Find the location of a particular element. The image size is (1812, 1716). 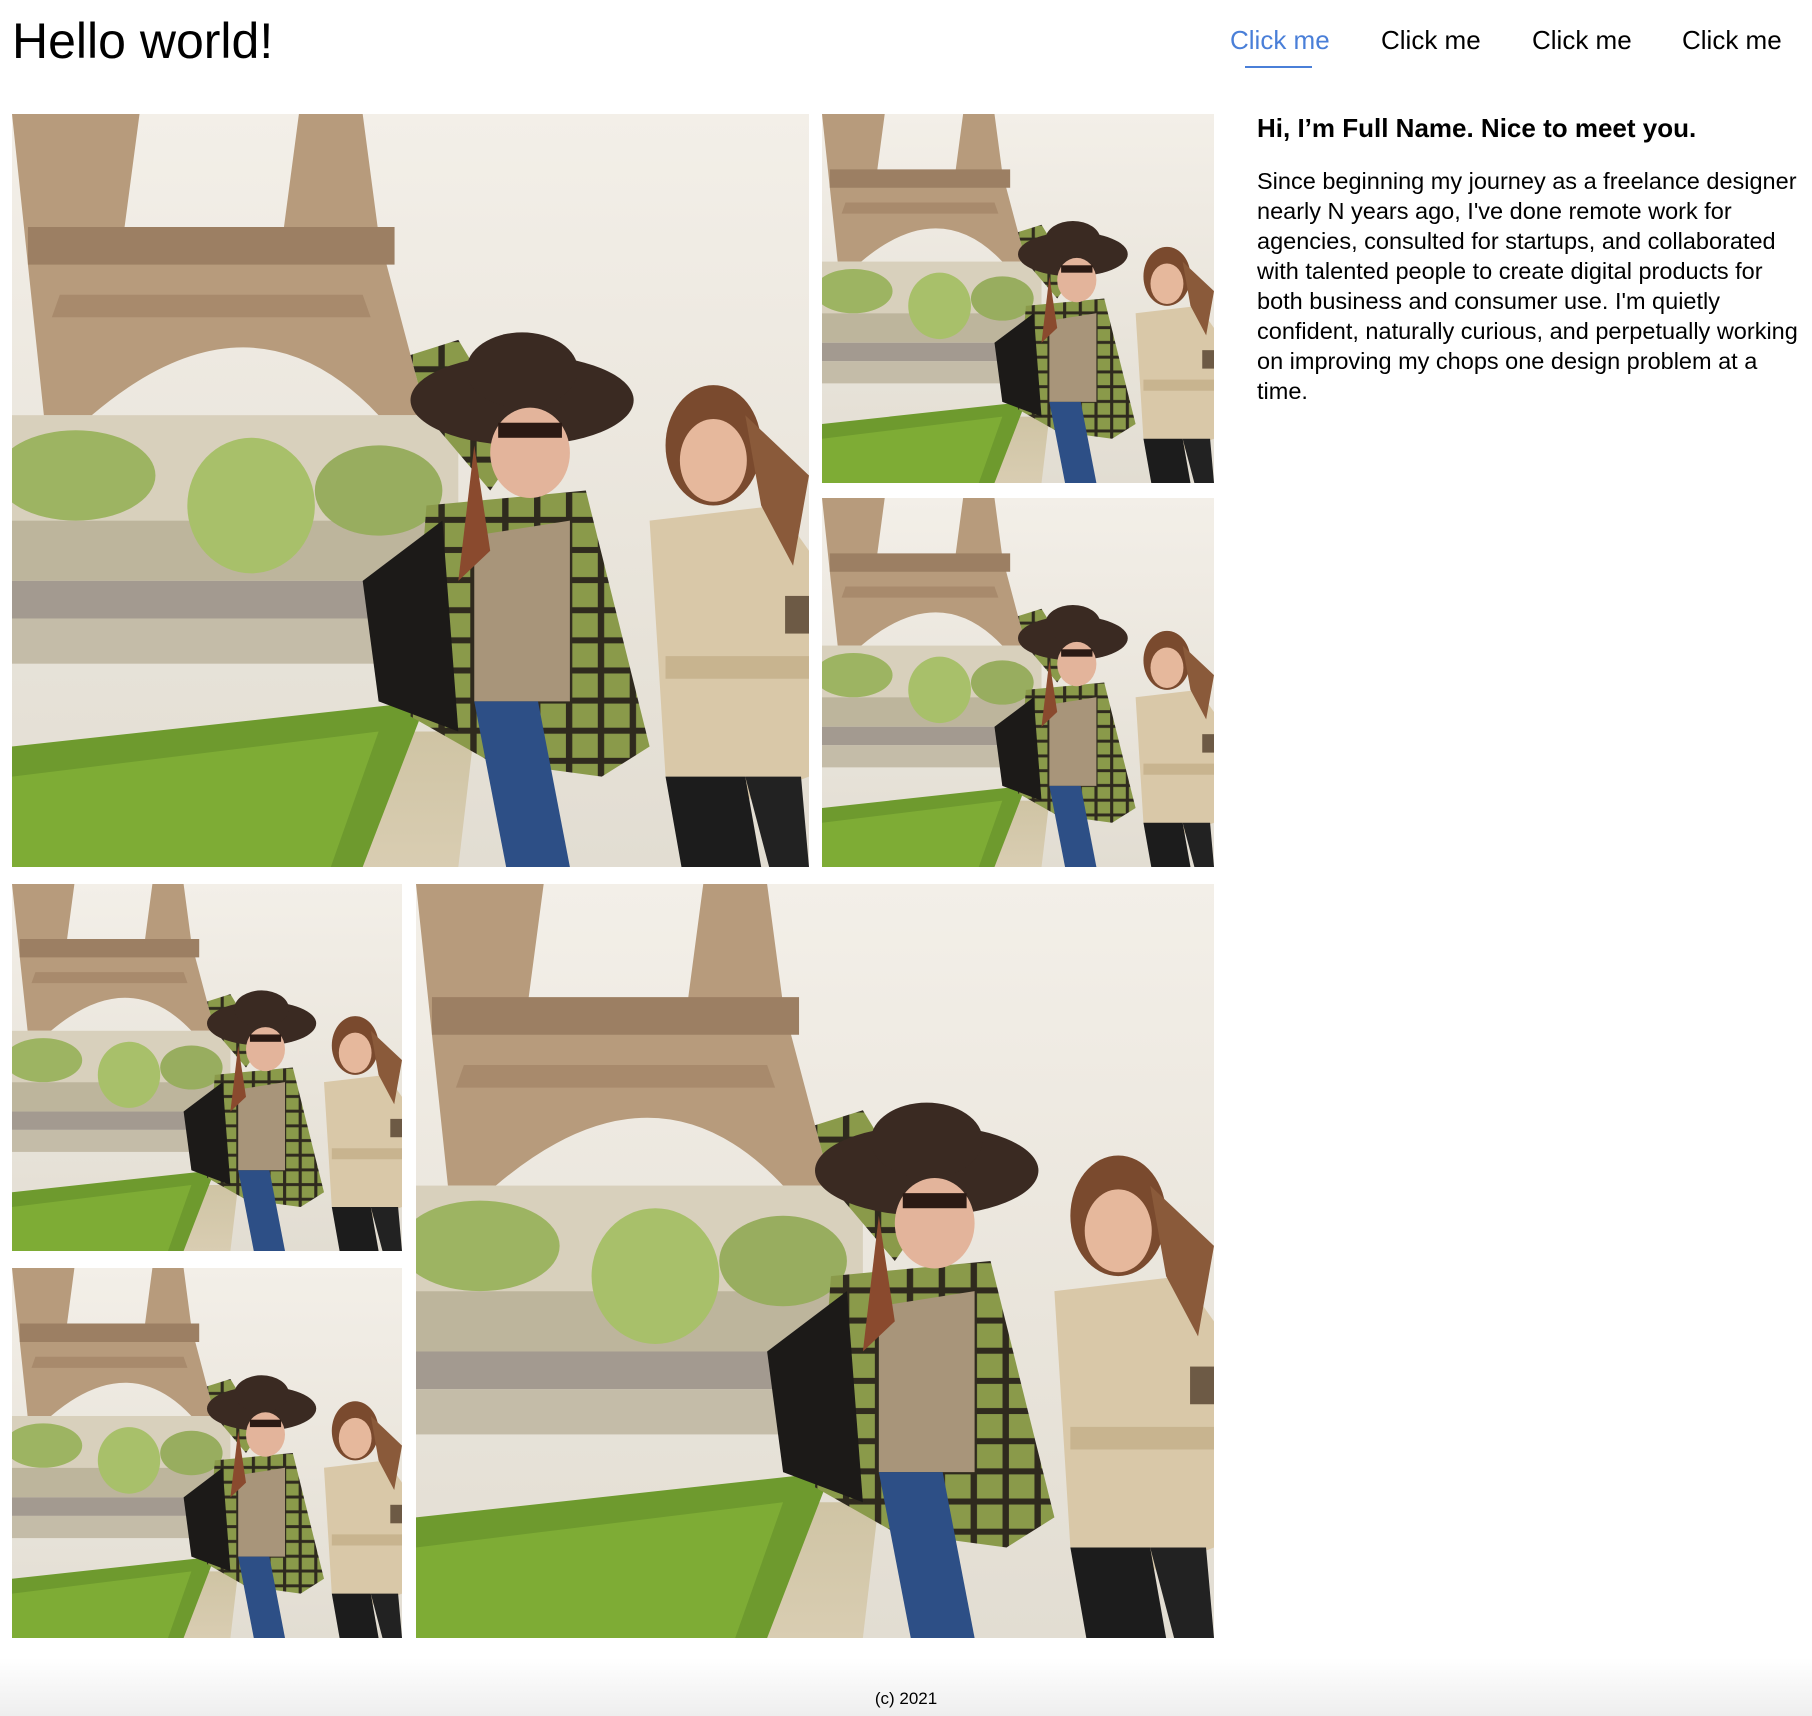

nav-item-2: Click me is located at coordinates (1431, 40).